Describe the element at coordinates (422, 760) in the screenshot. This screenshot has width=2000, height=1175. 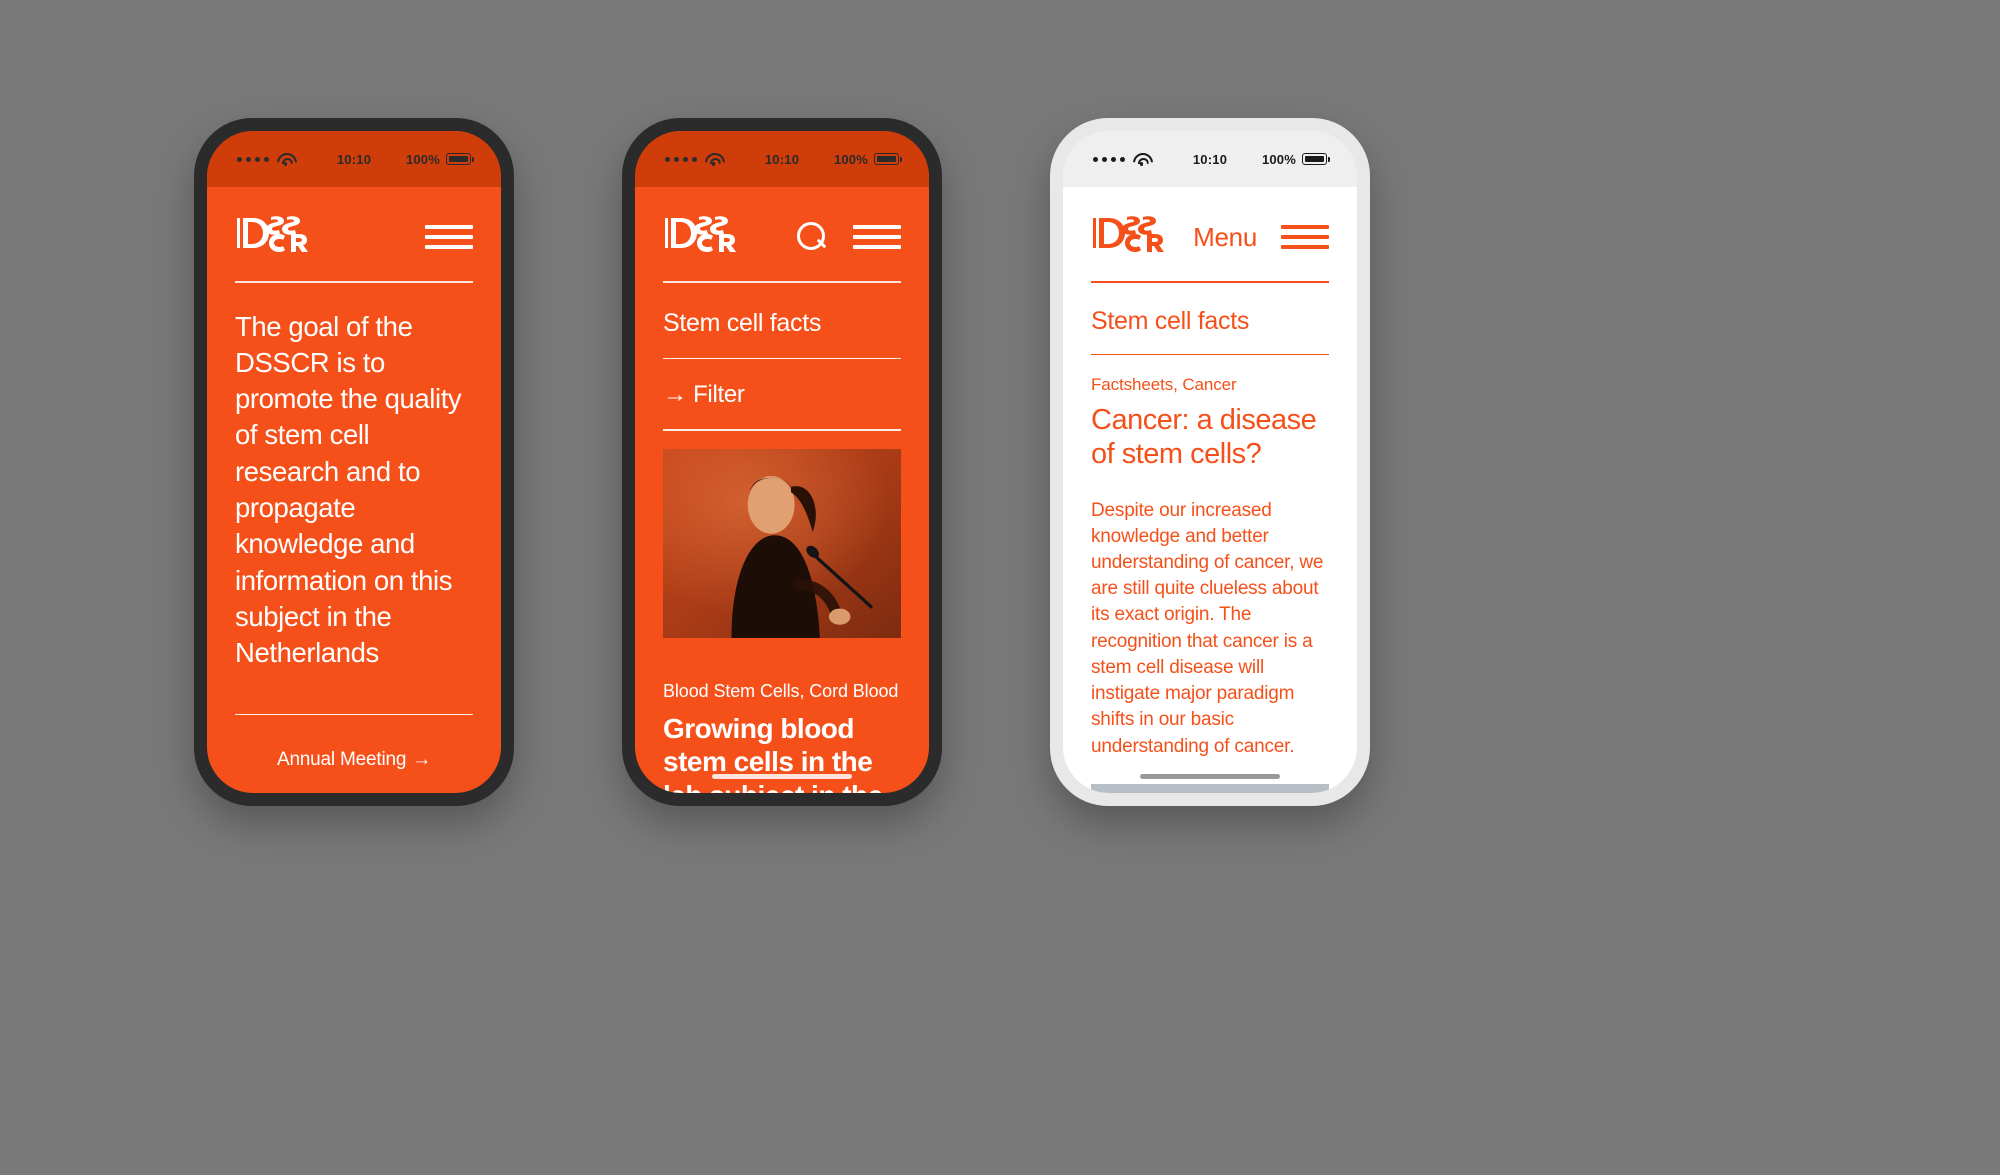
I see `arrow-right-icon: →` at that location.